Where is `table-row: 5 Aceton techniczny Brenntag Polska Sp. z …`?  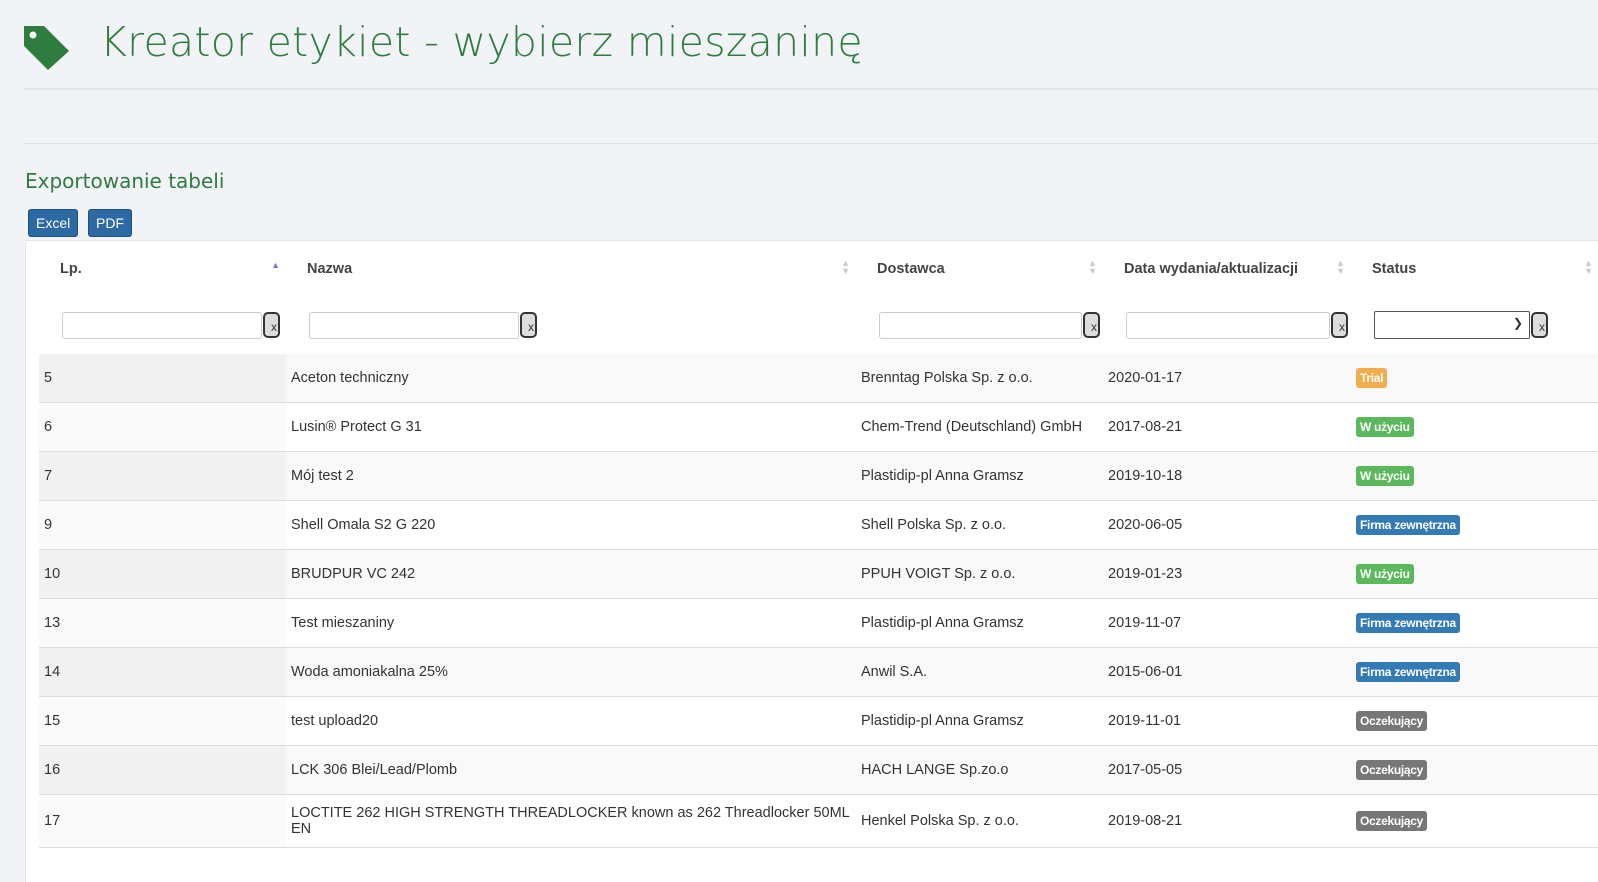 table-row: 5 Aceton techniczny Brenntag Polska Sp. z … is located at coordinates (818, 378).